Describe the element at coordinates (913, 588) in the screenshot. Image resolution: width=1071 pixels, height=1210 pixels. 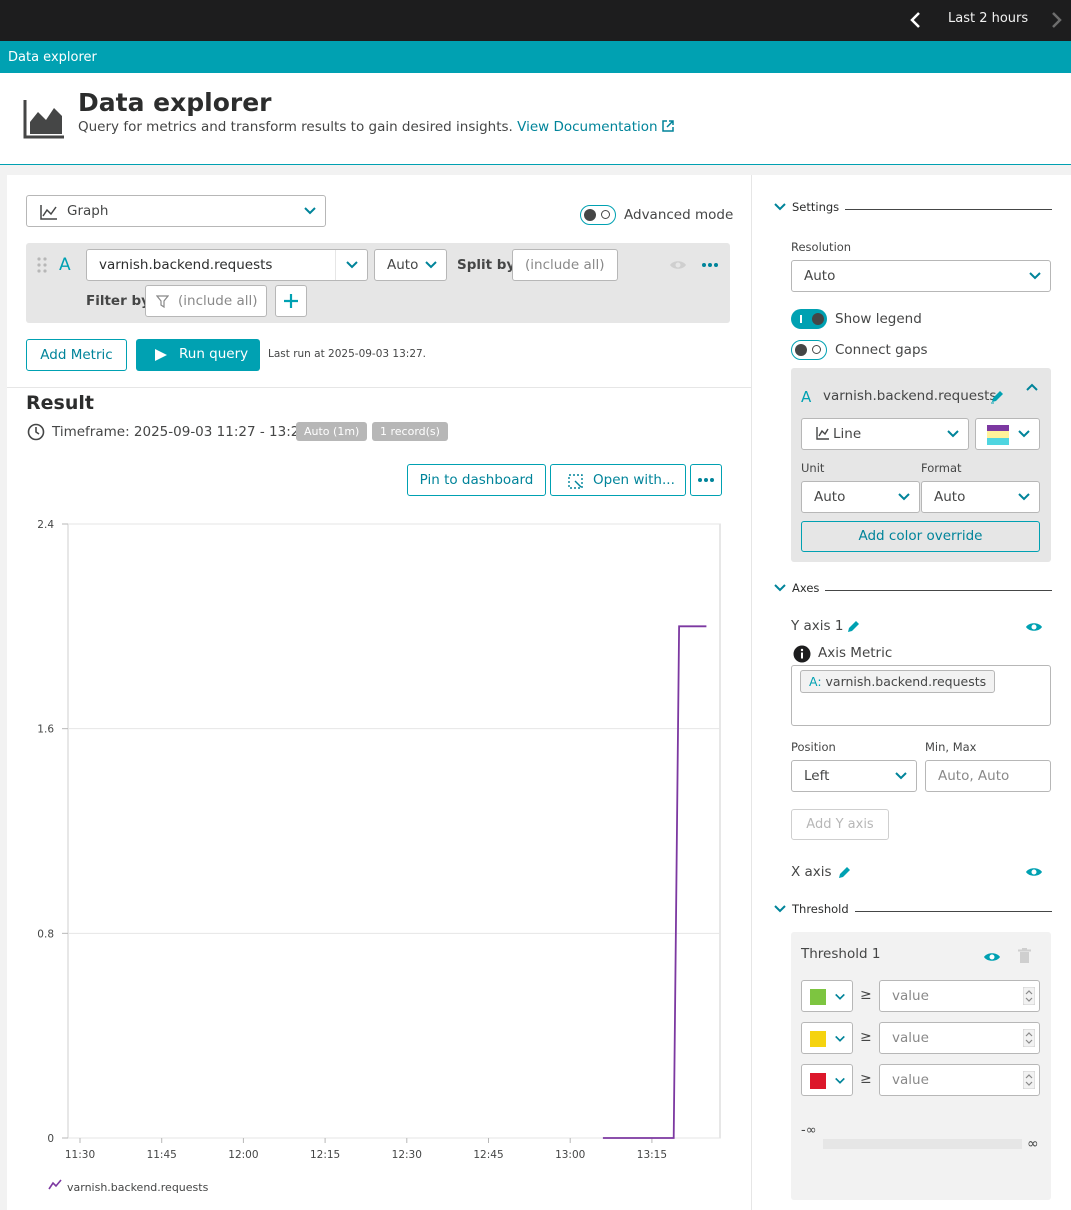
I see `axes-section-header: Axes` at that location.